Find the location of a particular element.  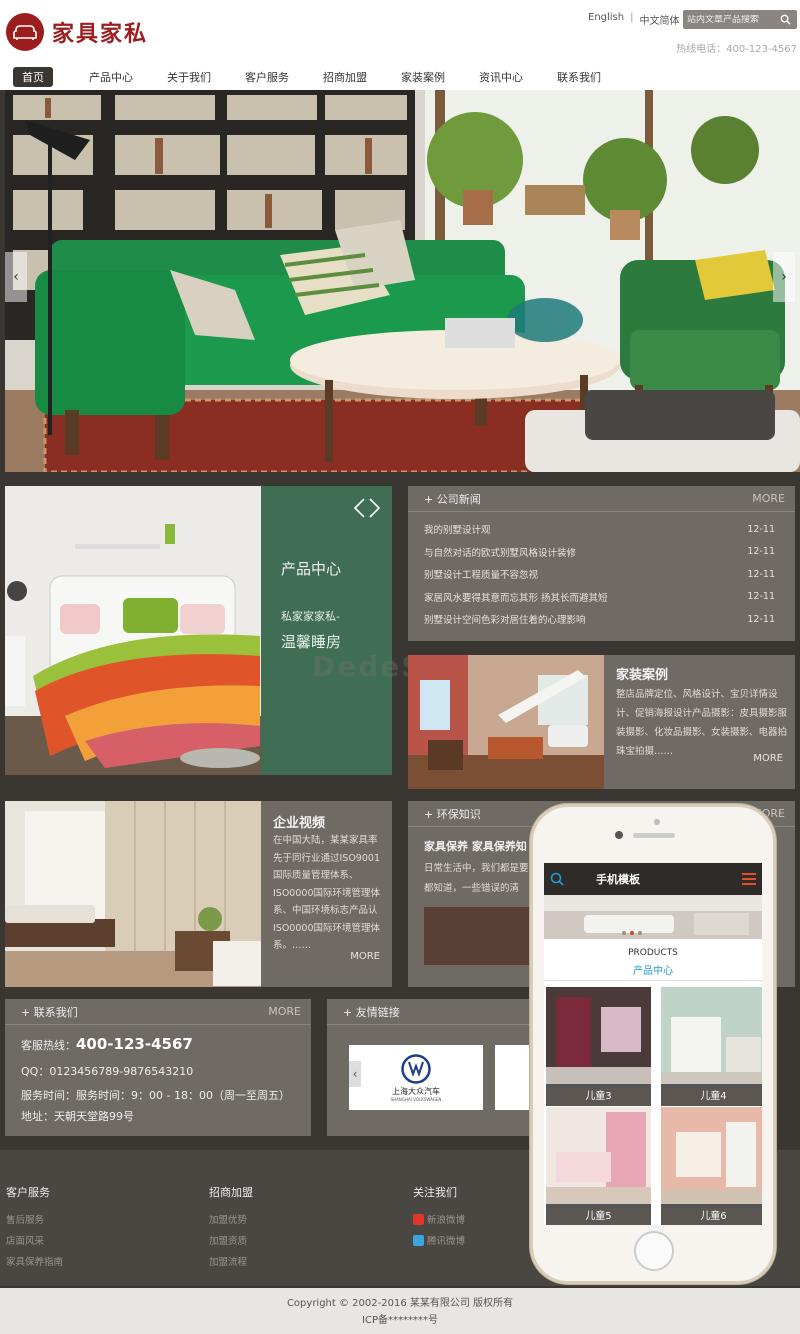

vw-partner-logo: 上海大众汽车 SHANGHAI VOLKSWAGEN is located at coordinates (416, 1077).